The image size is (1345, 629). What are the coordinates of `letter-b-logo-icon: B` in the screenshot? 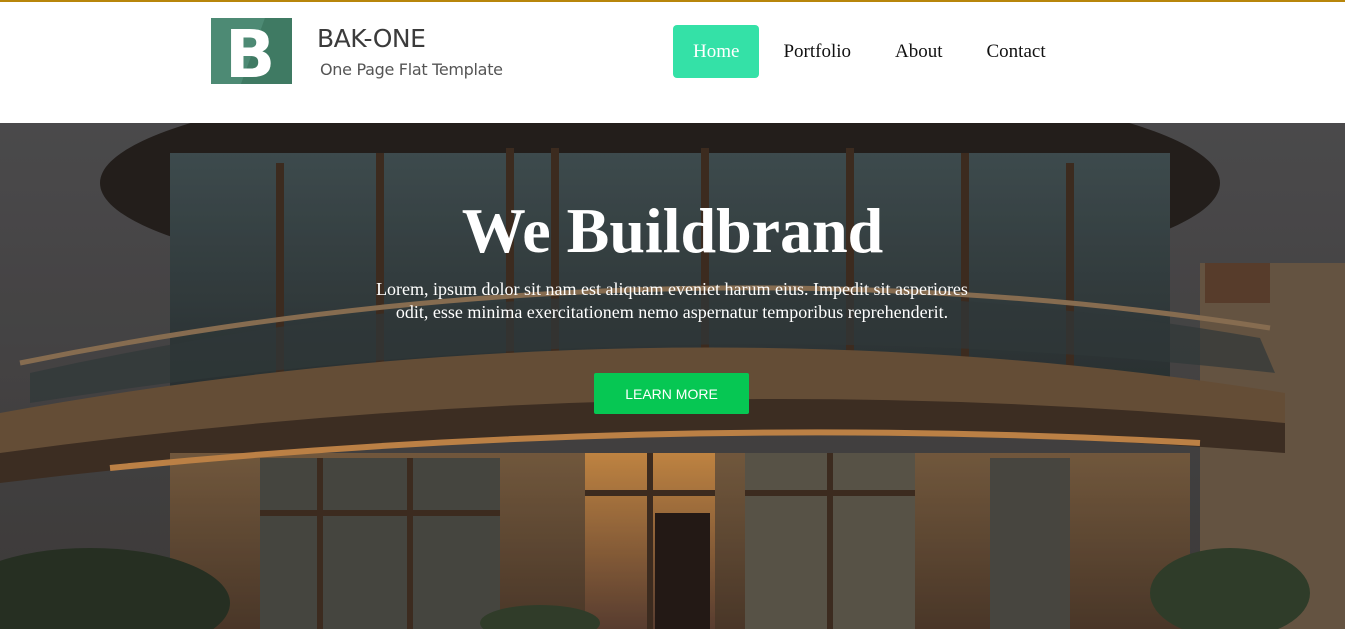 It's located at (251, 51).